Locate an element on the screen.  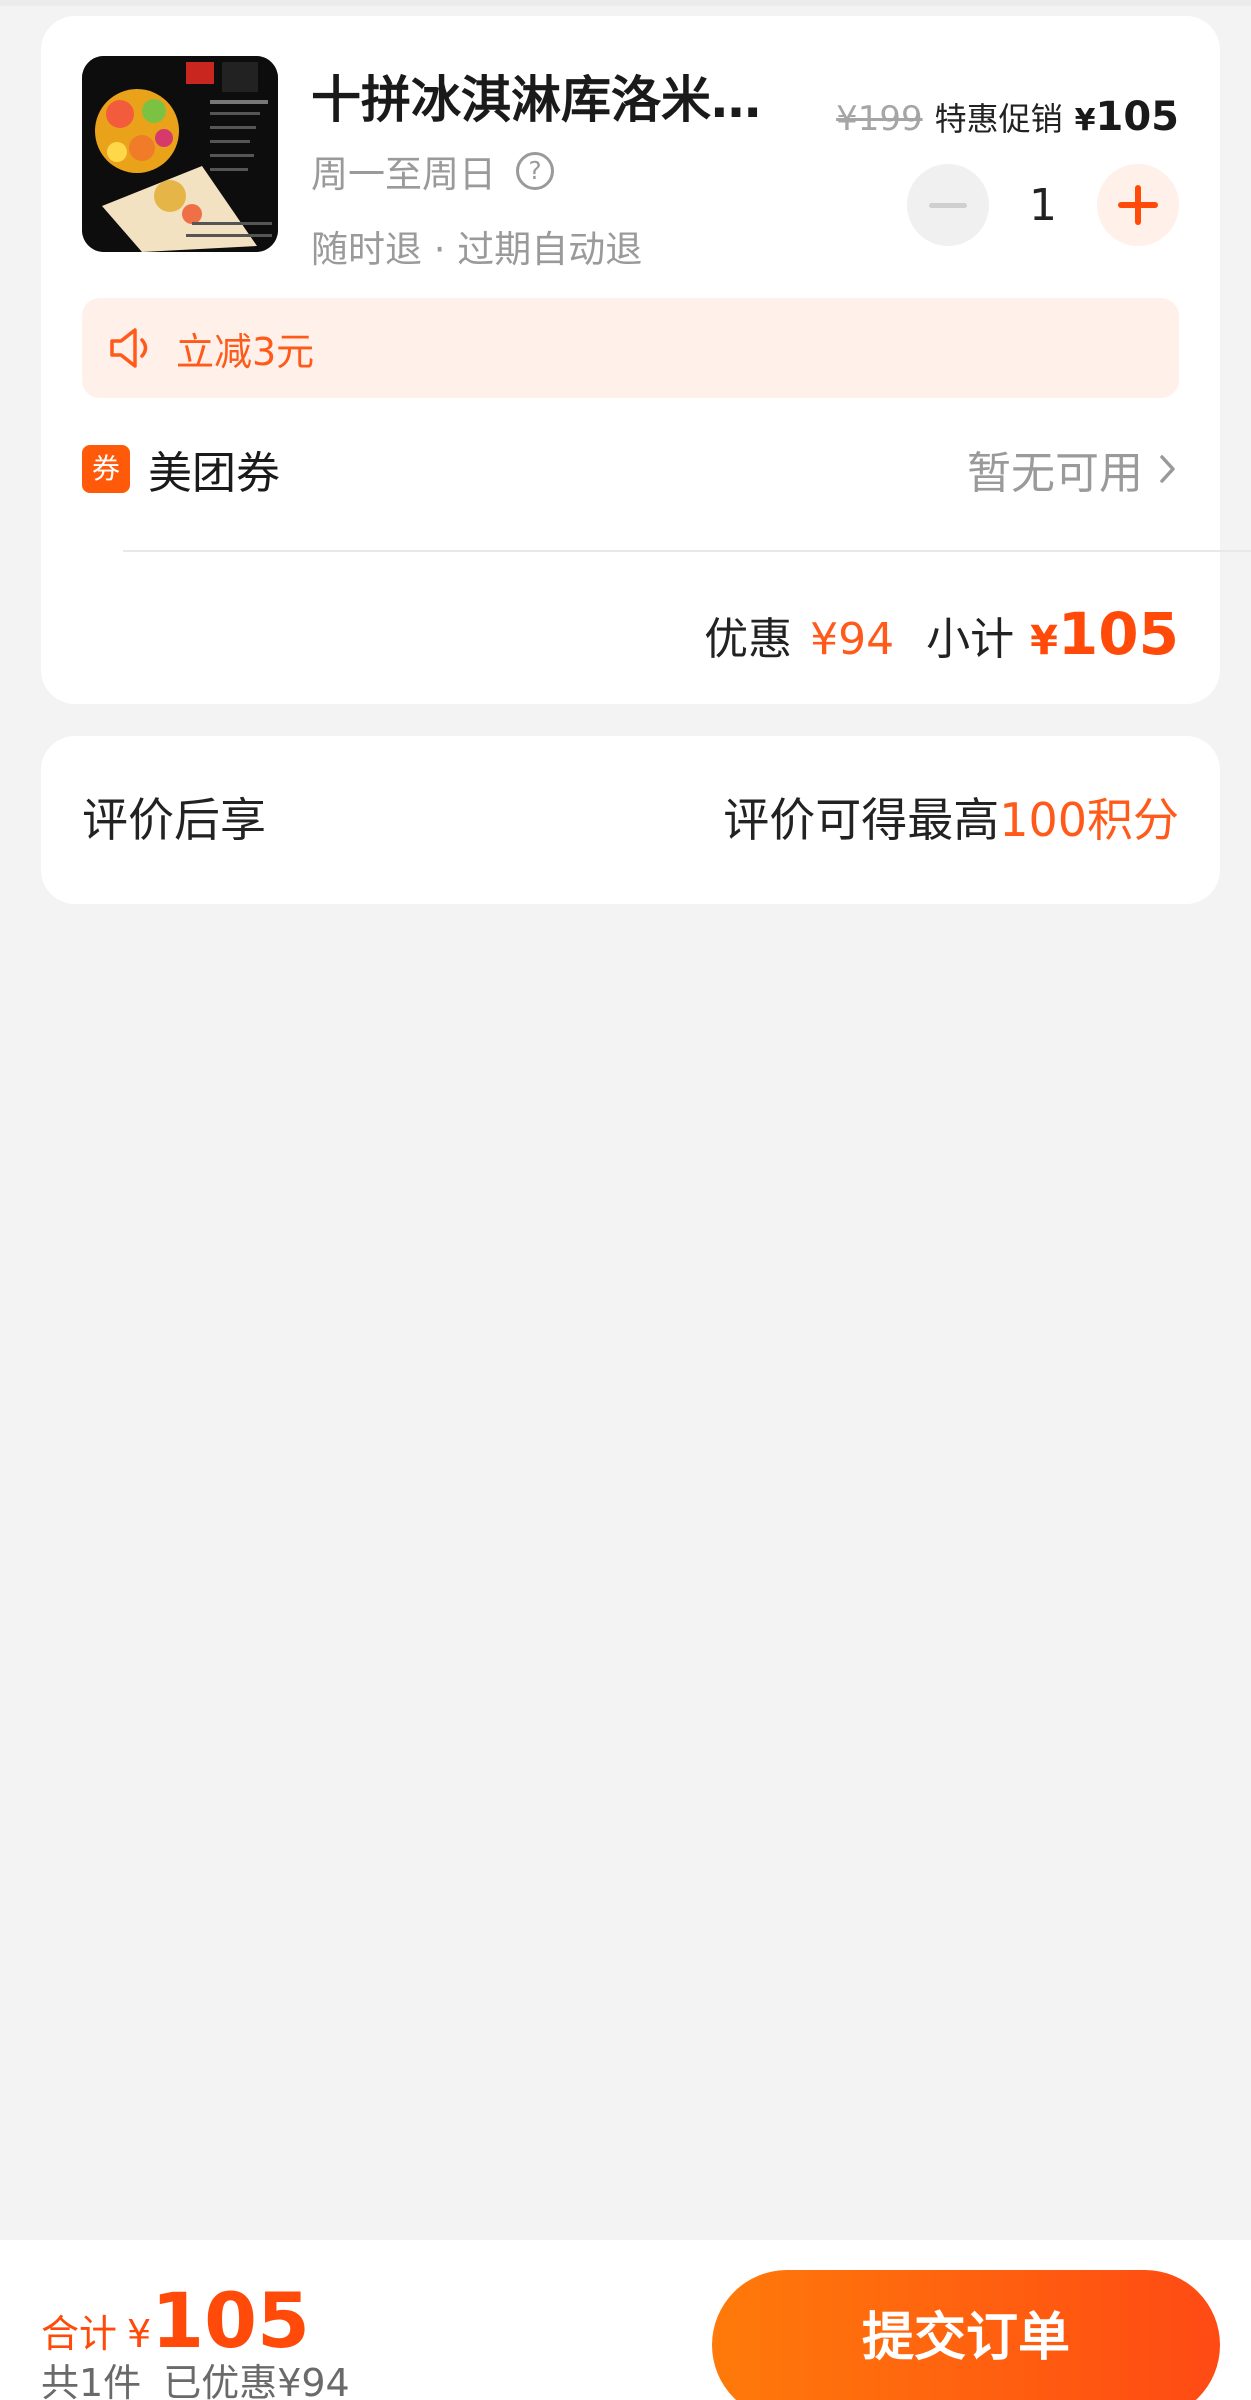
section-divider is located at coordinates (687, 551).